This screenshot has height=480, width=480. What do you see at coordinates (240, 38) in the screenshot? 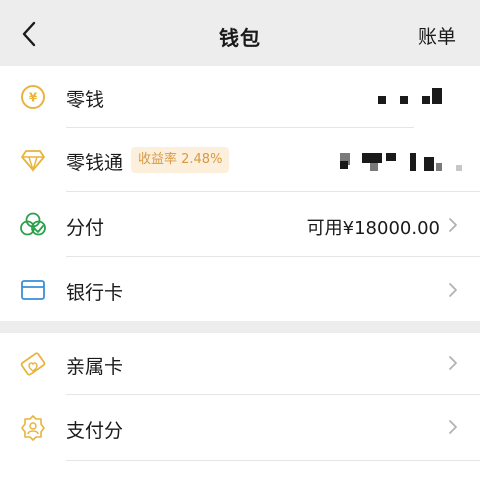
I see `page-title: 钱包` at bounding box center [240, 38].